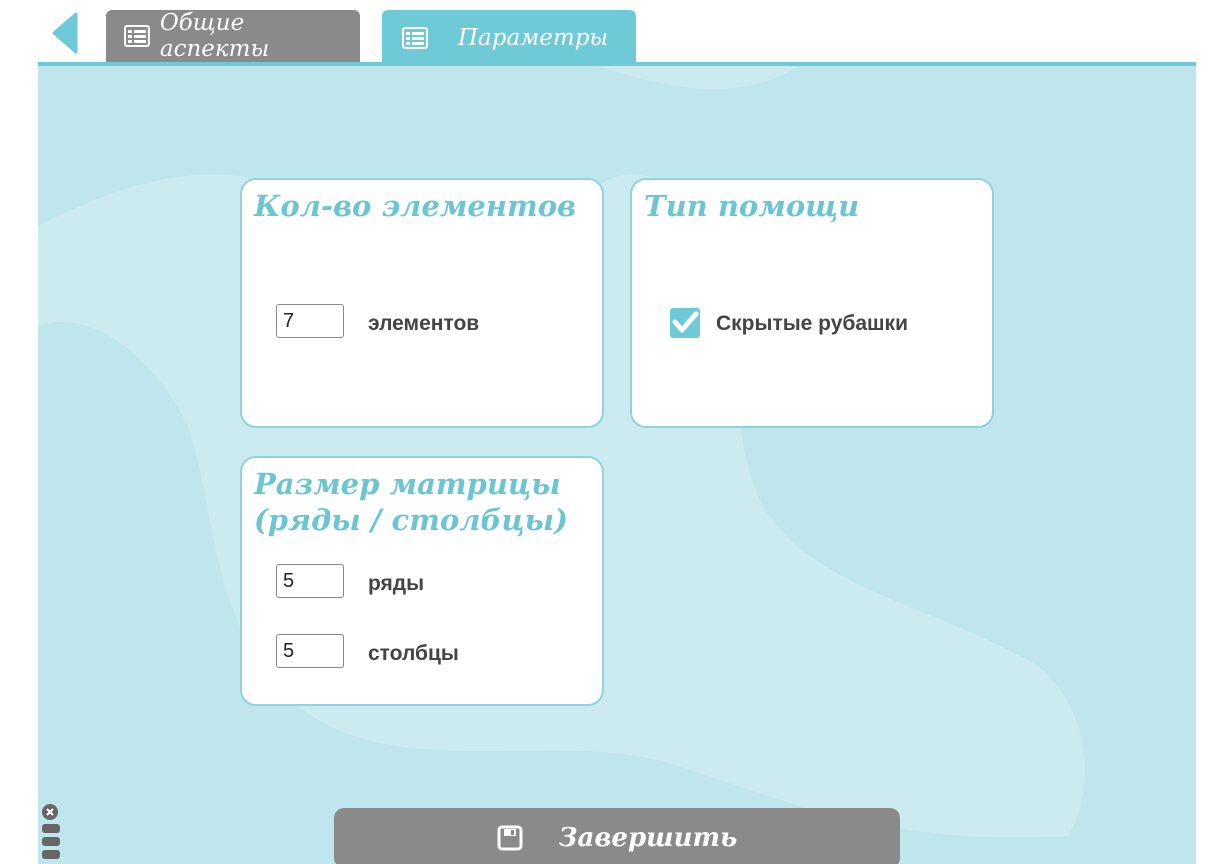  Describe the element at coordinates (415, 206) in the screenshot. I see `elements-count-title: Кол-во элементов` at that location.